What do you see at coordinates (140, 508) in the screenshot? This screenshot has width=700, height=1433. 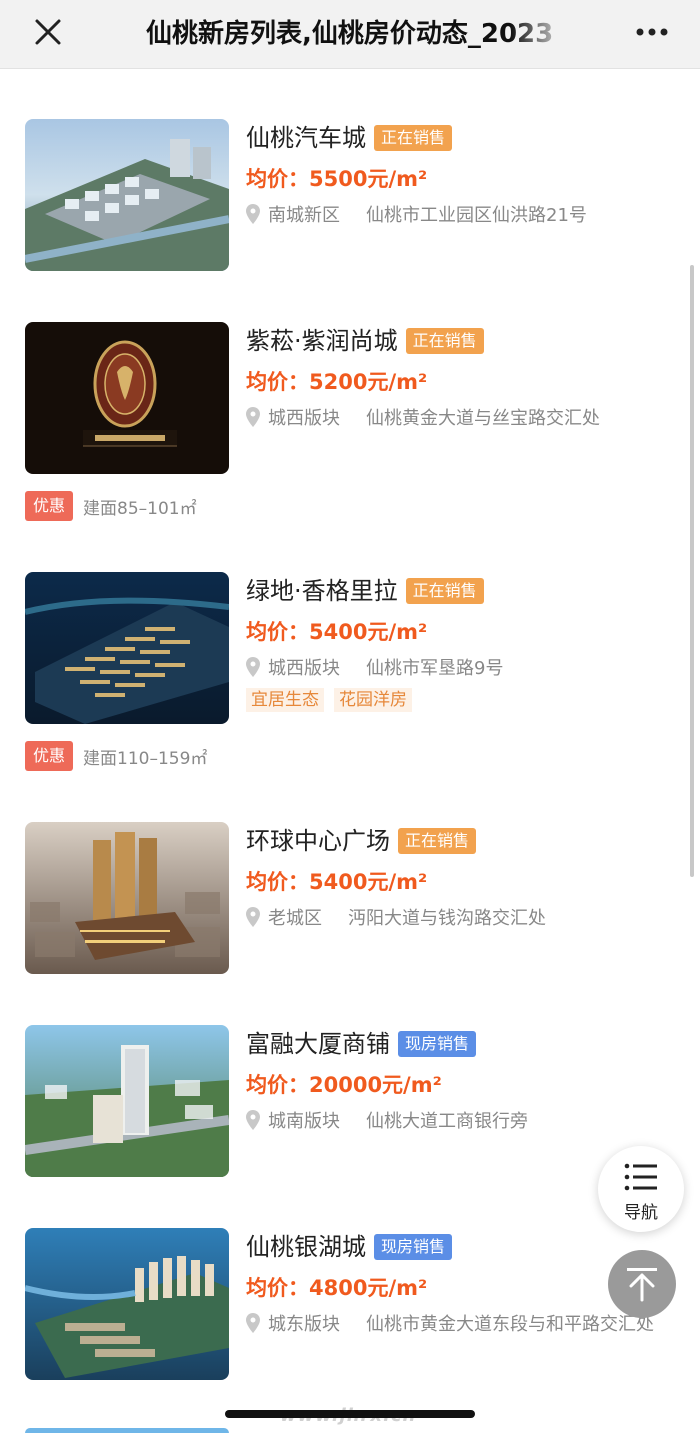 I see `promo-text: 建面85–101㎡` at bounding box center [140, 508].